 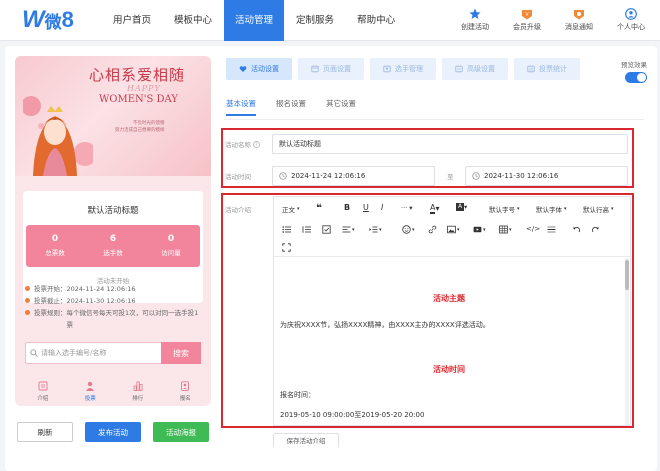 What do you see at coordinates (382, 207) in the screenshot?
I see `italic-icon: I` at bounding box center [382, 207].